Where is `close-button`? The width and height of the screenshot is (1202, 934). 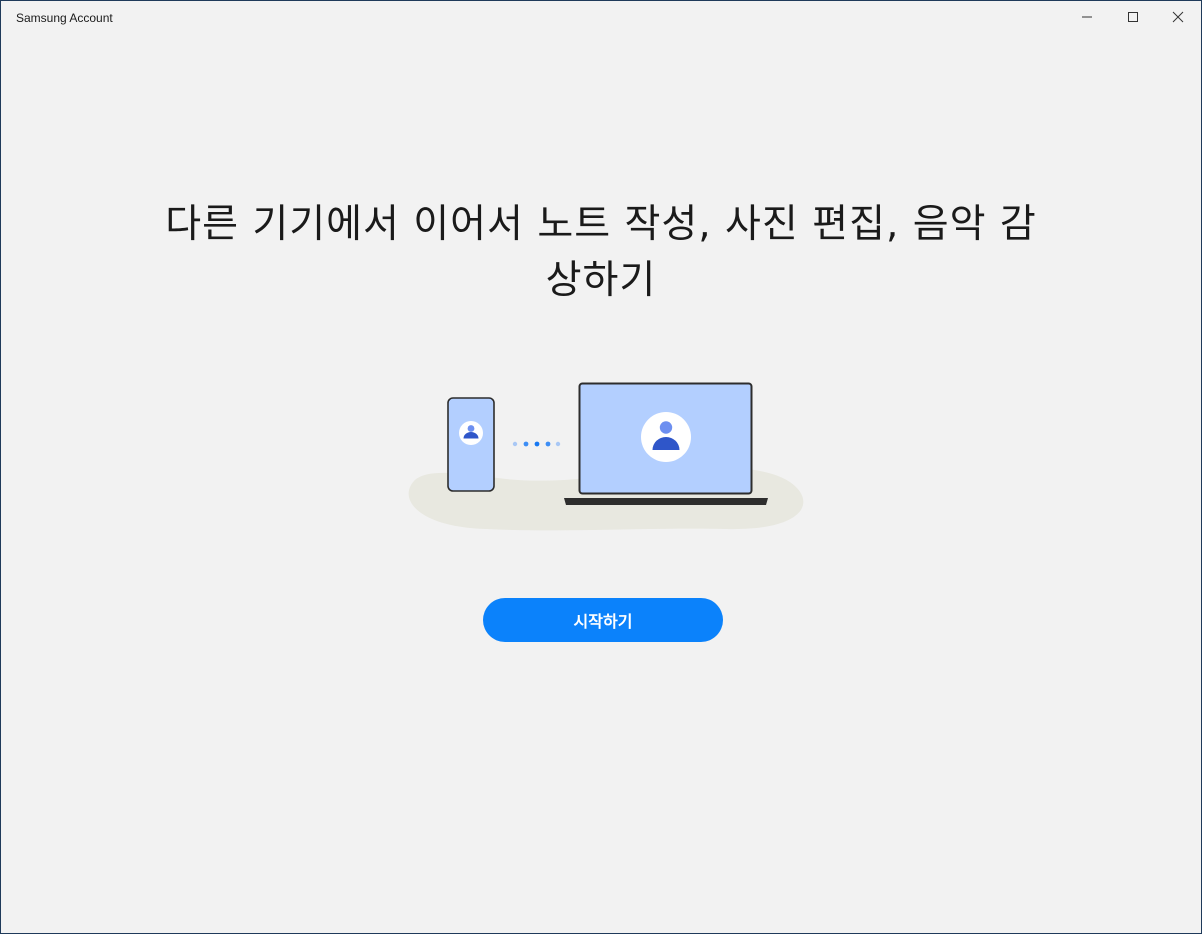 close-button is located at coordinates (1178, 17).